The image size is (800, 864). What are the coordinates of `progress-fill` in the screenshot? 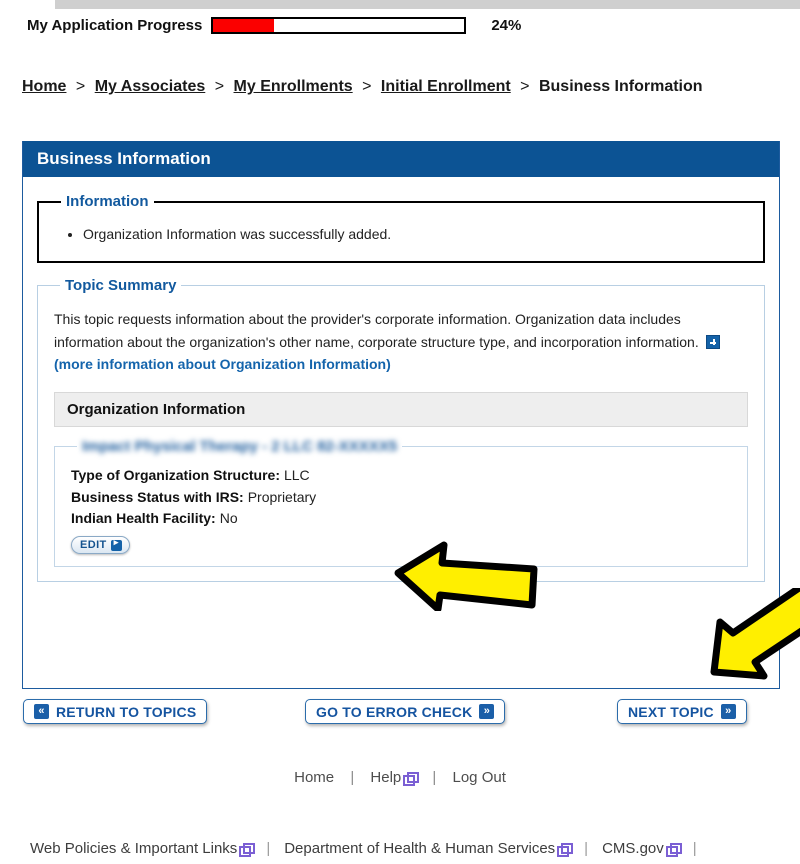 It's located at (243, 25).